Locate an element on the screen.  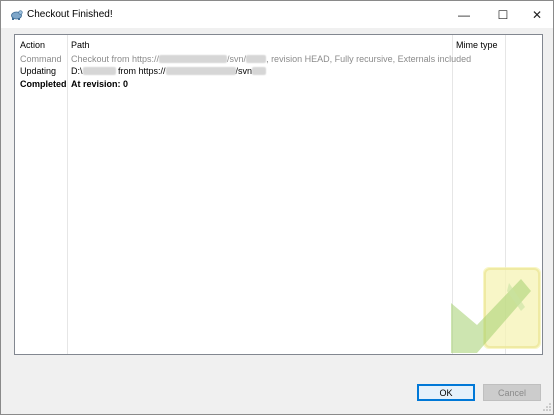
tortoisesvn-icon is located at coordinates (16, 14).